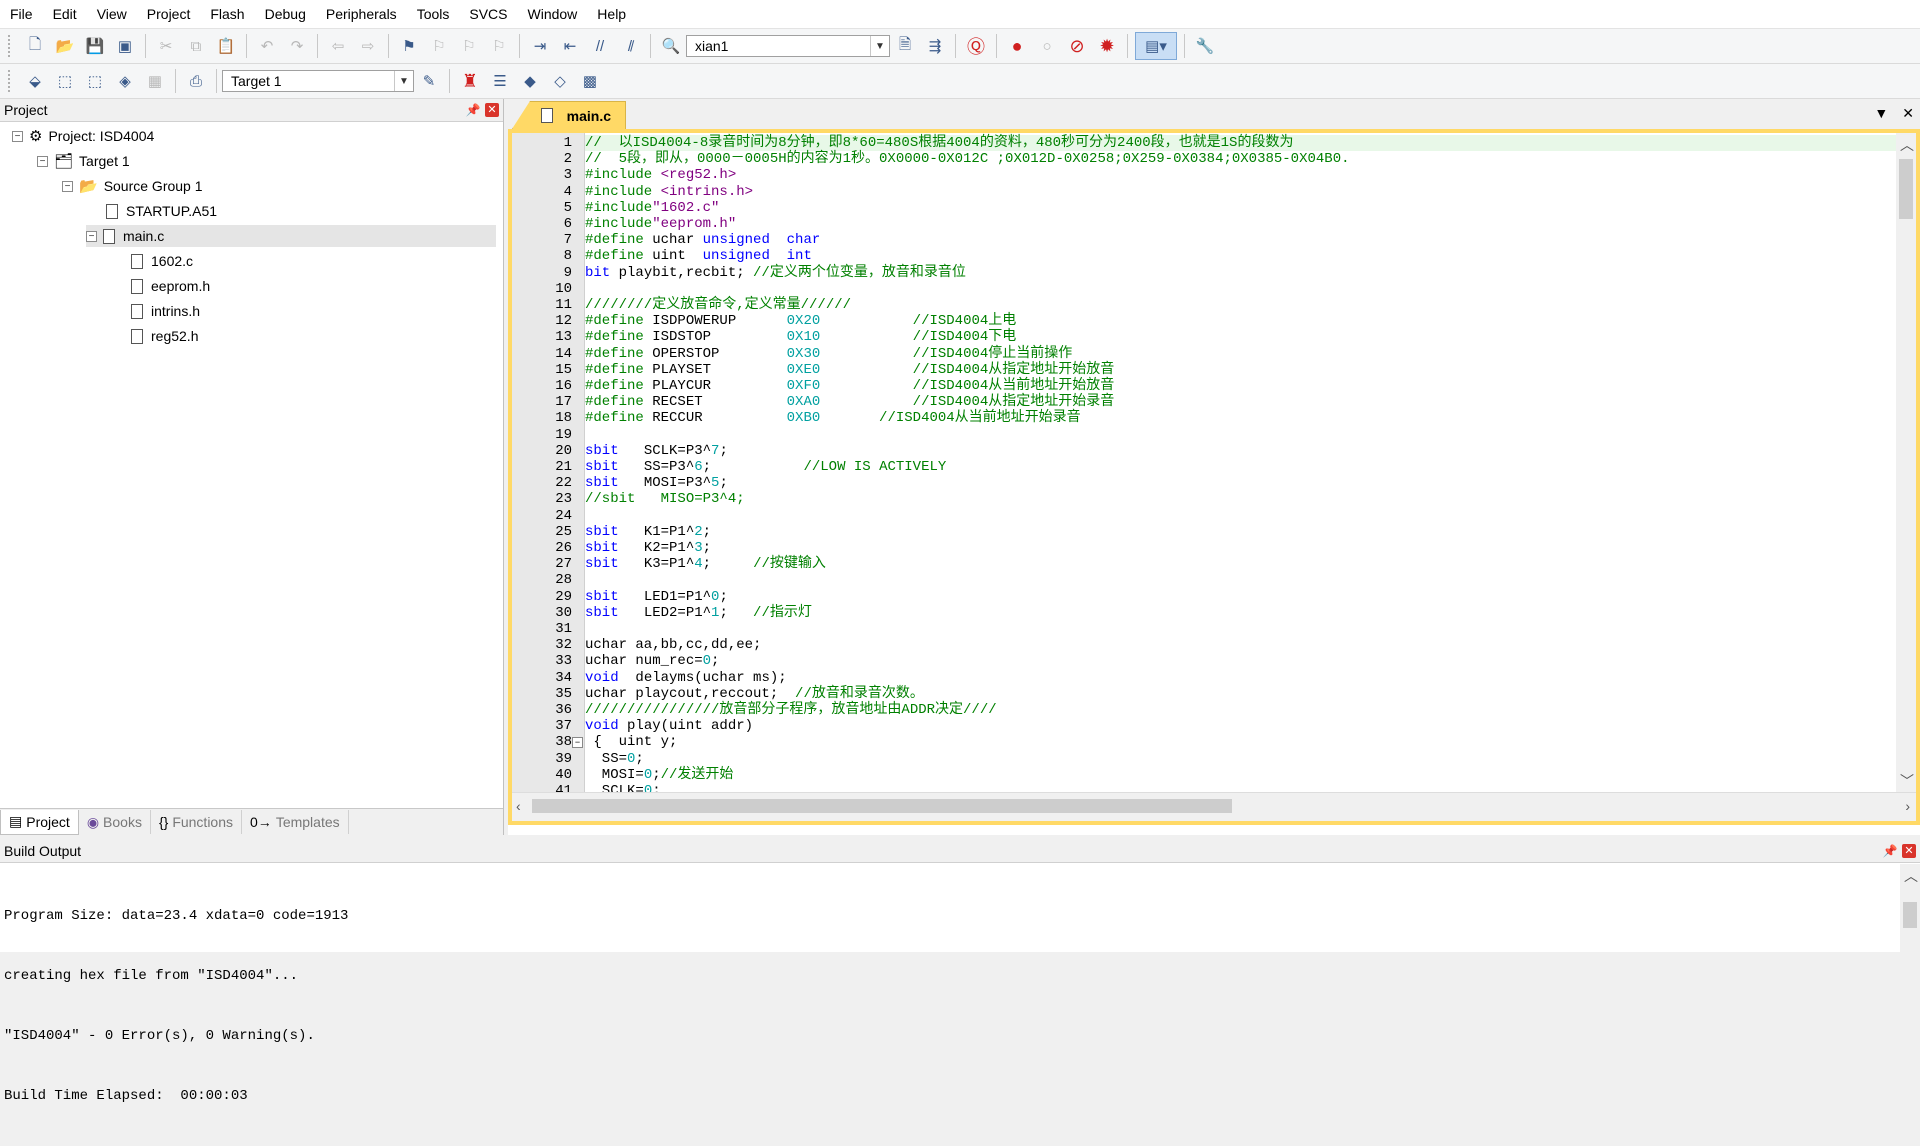 This screenshot has height=1146, width=1920. What do you see at coordinates (1242, 192) in the screenshot?
I see `code-line: #include <intrins.h>` at bounding box center [1242, 192].